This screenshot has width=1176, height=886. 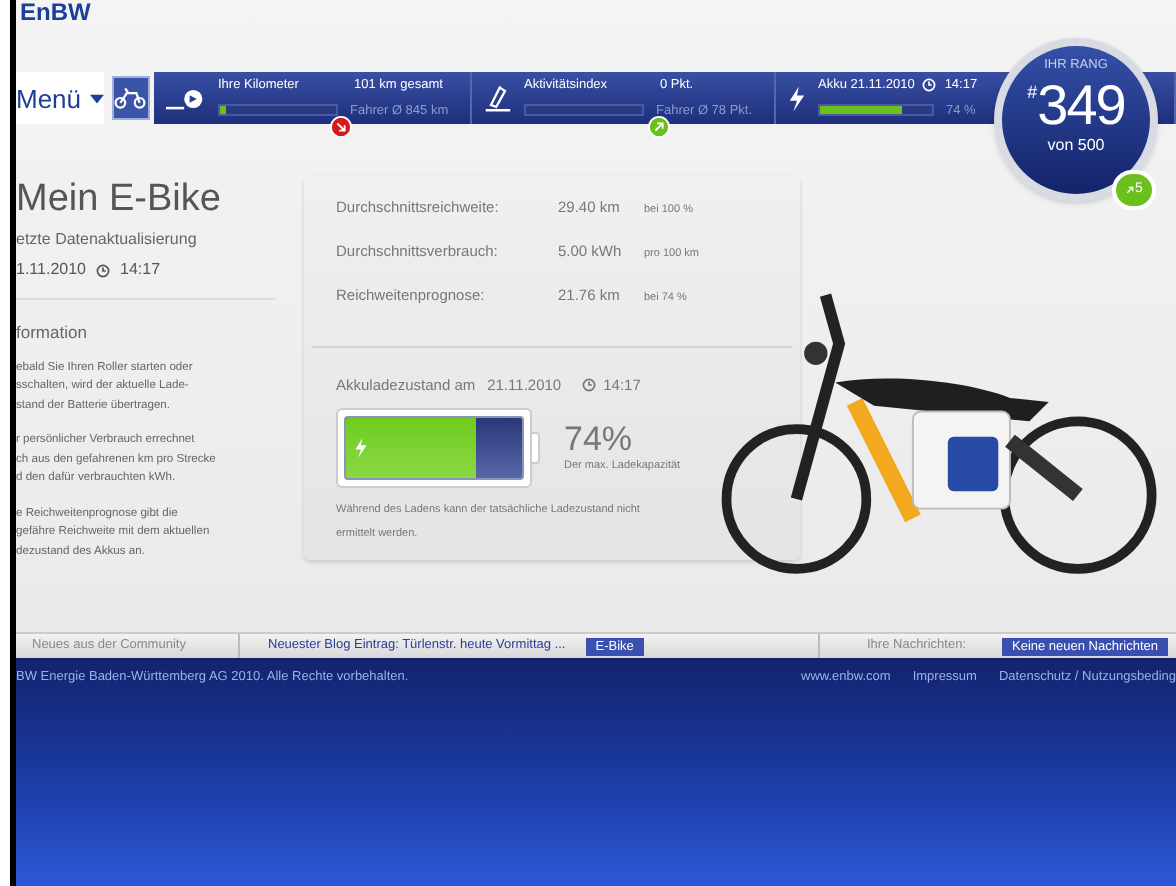 What do you see at coordinates (498, 98) in the screenshot?
I see `pencil-icon` at bounding box center [498, 98].